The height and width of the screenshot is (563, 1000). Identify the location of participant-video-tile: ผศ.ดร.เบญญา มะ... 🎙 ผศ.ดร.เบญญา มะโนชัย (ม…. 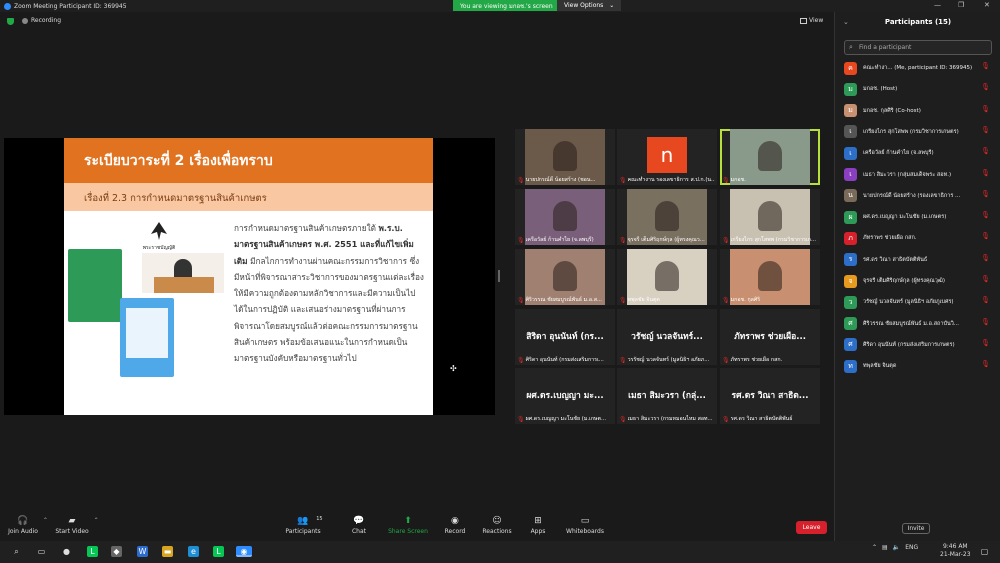
(565, 396).